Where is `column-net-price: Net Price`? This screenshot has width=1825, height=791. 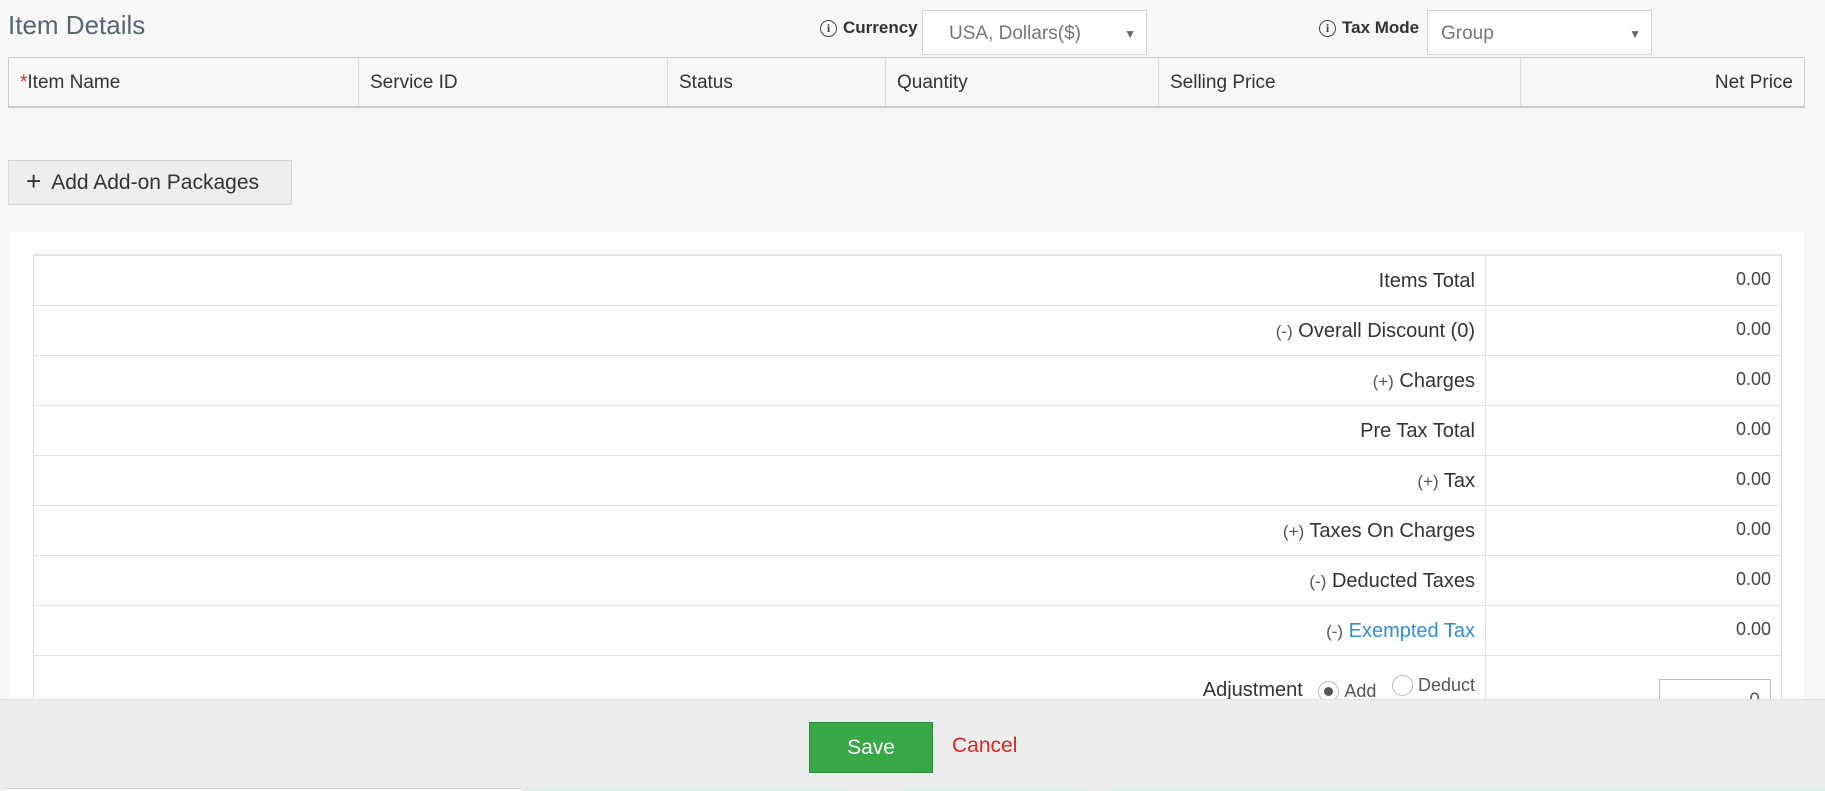 column-net-price: Net Price is located at coordinates (1662, 82).